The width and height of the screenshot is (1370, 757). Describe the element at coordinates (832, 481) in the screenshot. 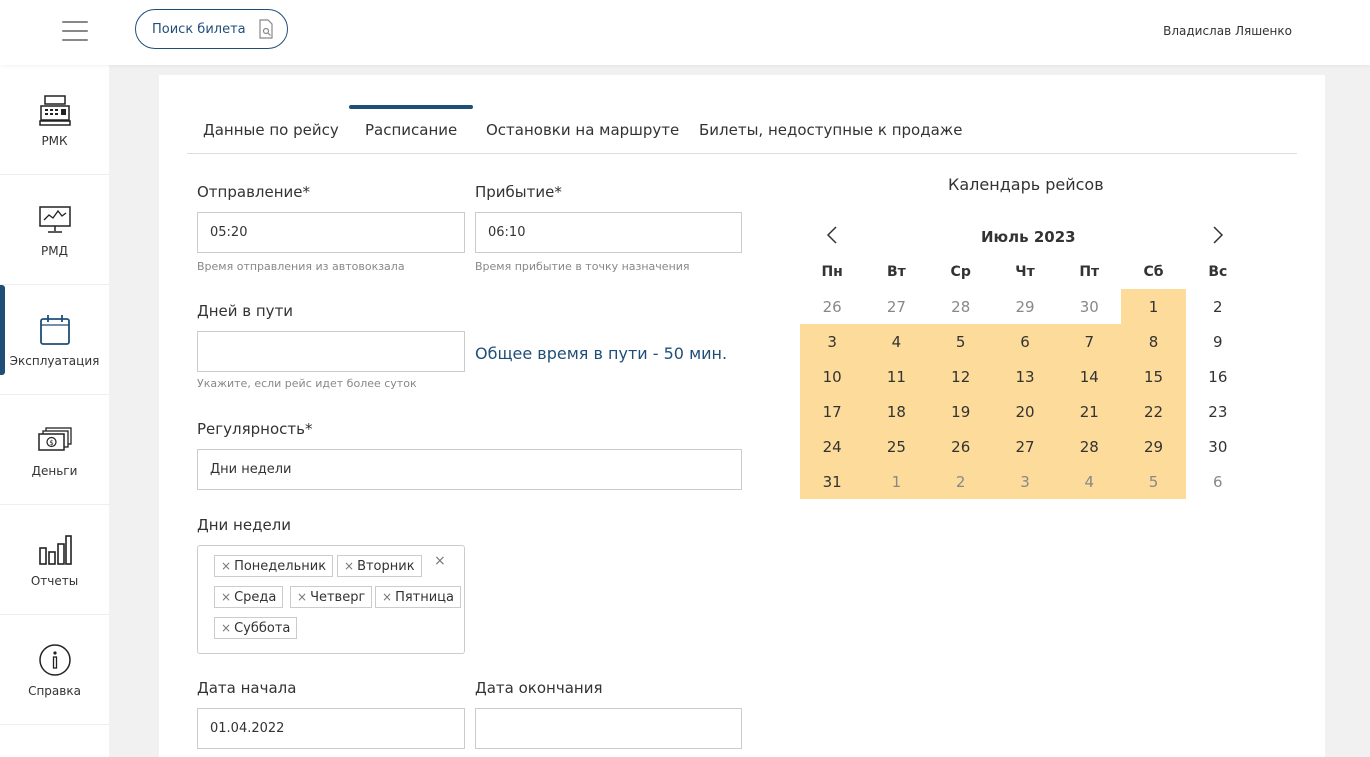

I see `calendar-day-scheduled: 31` at that location.